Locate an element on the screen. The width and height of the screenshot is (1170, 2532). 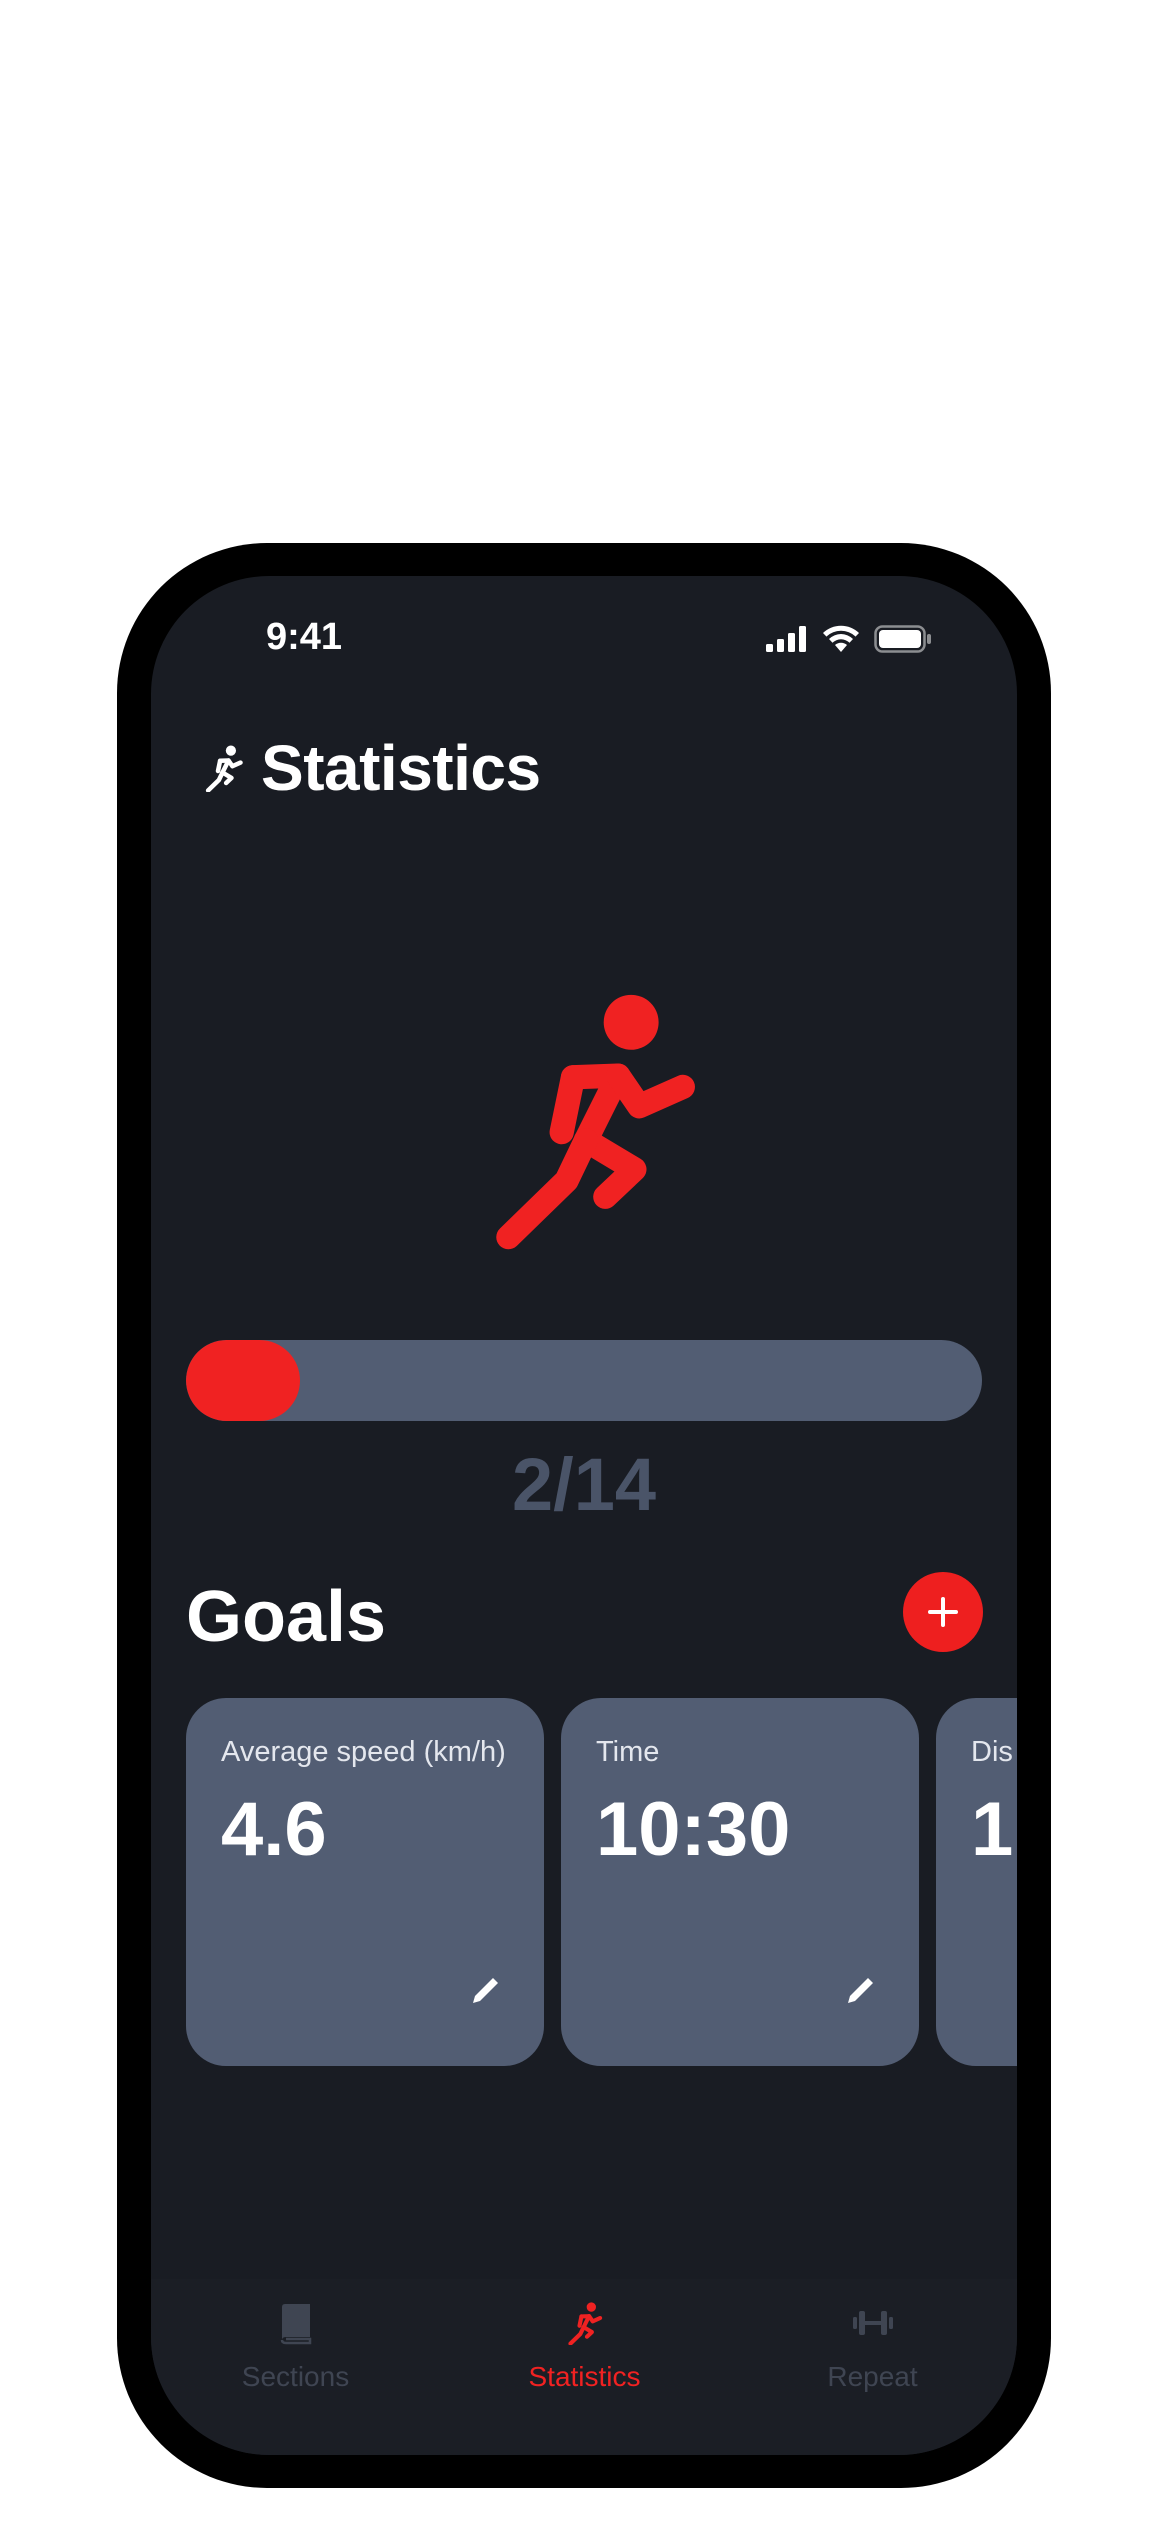
tab-repeat: Repeat is located at coordinates (872, 2367).